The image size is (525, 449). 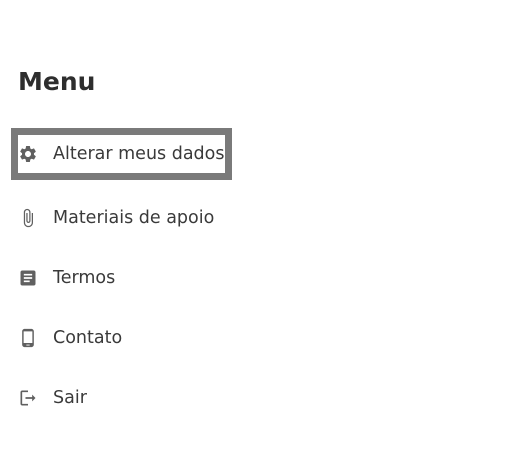 I want to click on menu-item-alterar-meus-dados: Alterar meus dados, so click(x=121, y=154).